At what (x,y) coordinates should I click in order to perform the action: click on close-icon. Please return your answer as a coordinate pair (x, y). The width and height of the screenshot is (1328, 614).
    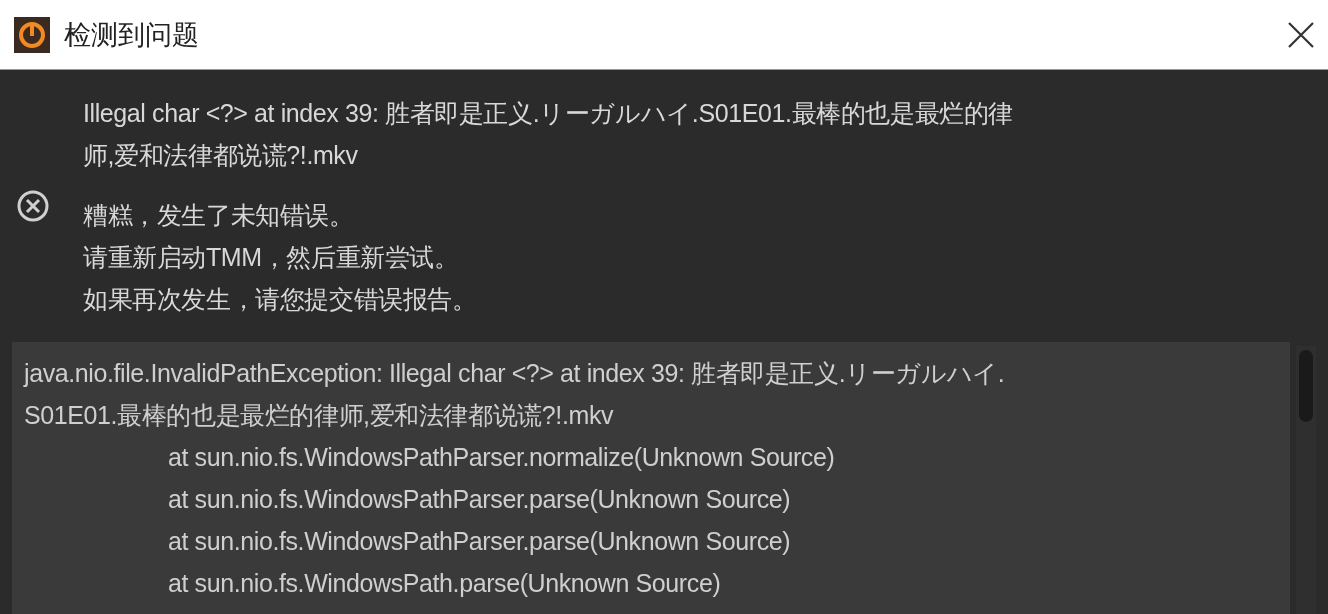
    Looking at the image, I should click on (1301, 34).